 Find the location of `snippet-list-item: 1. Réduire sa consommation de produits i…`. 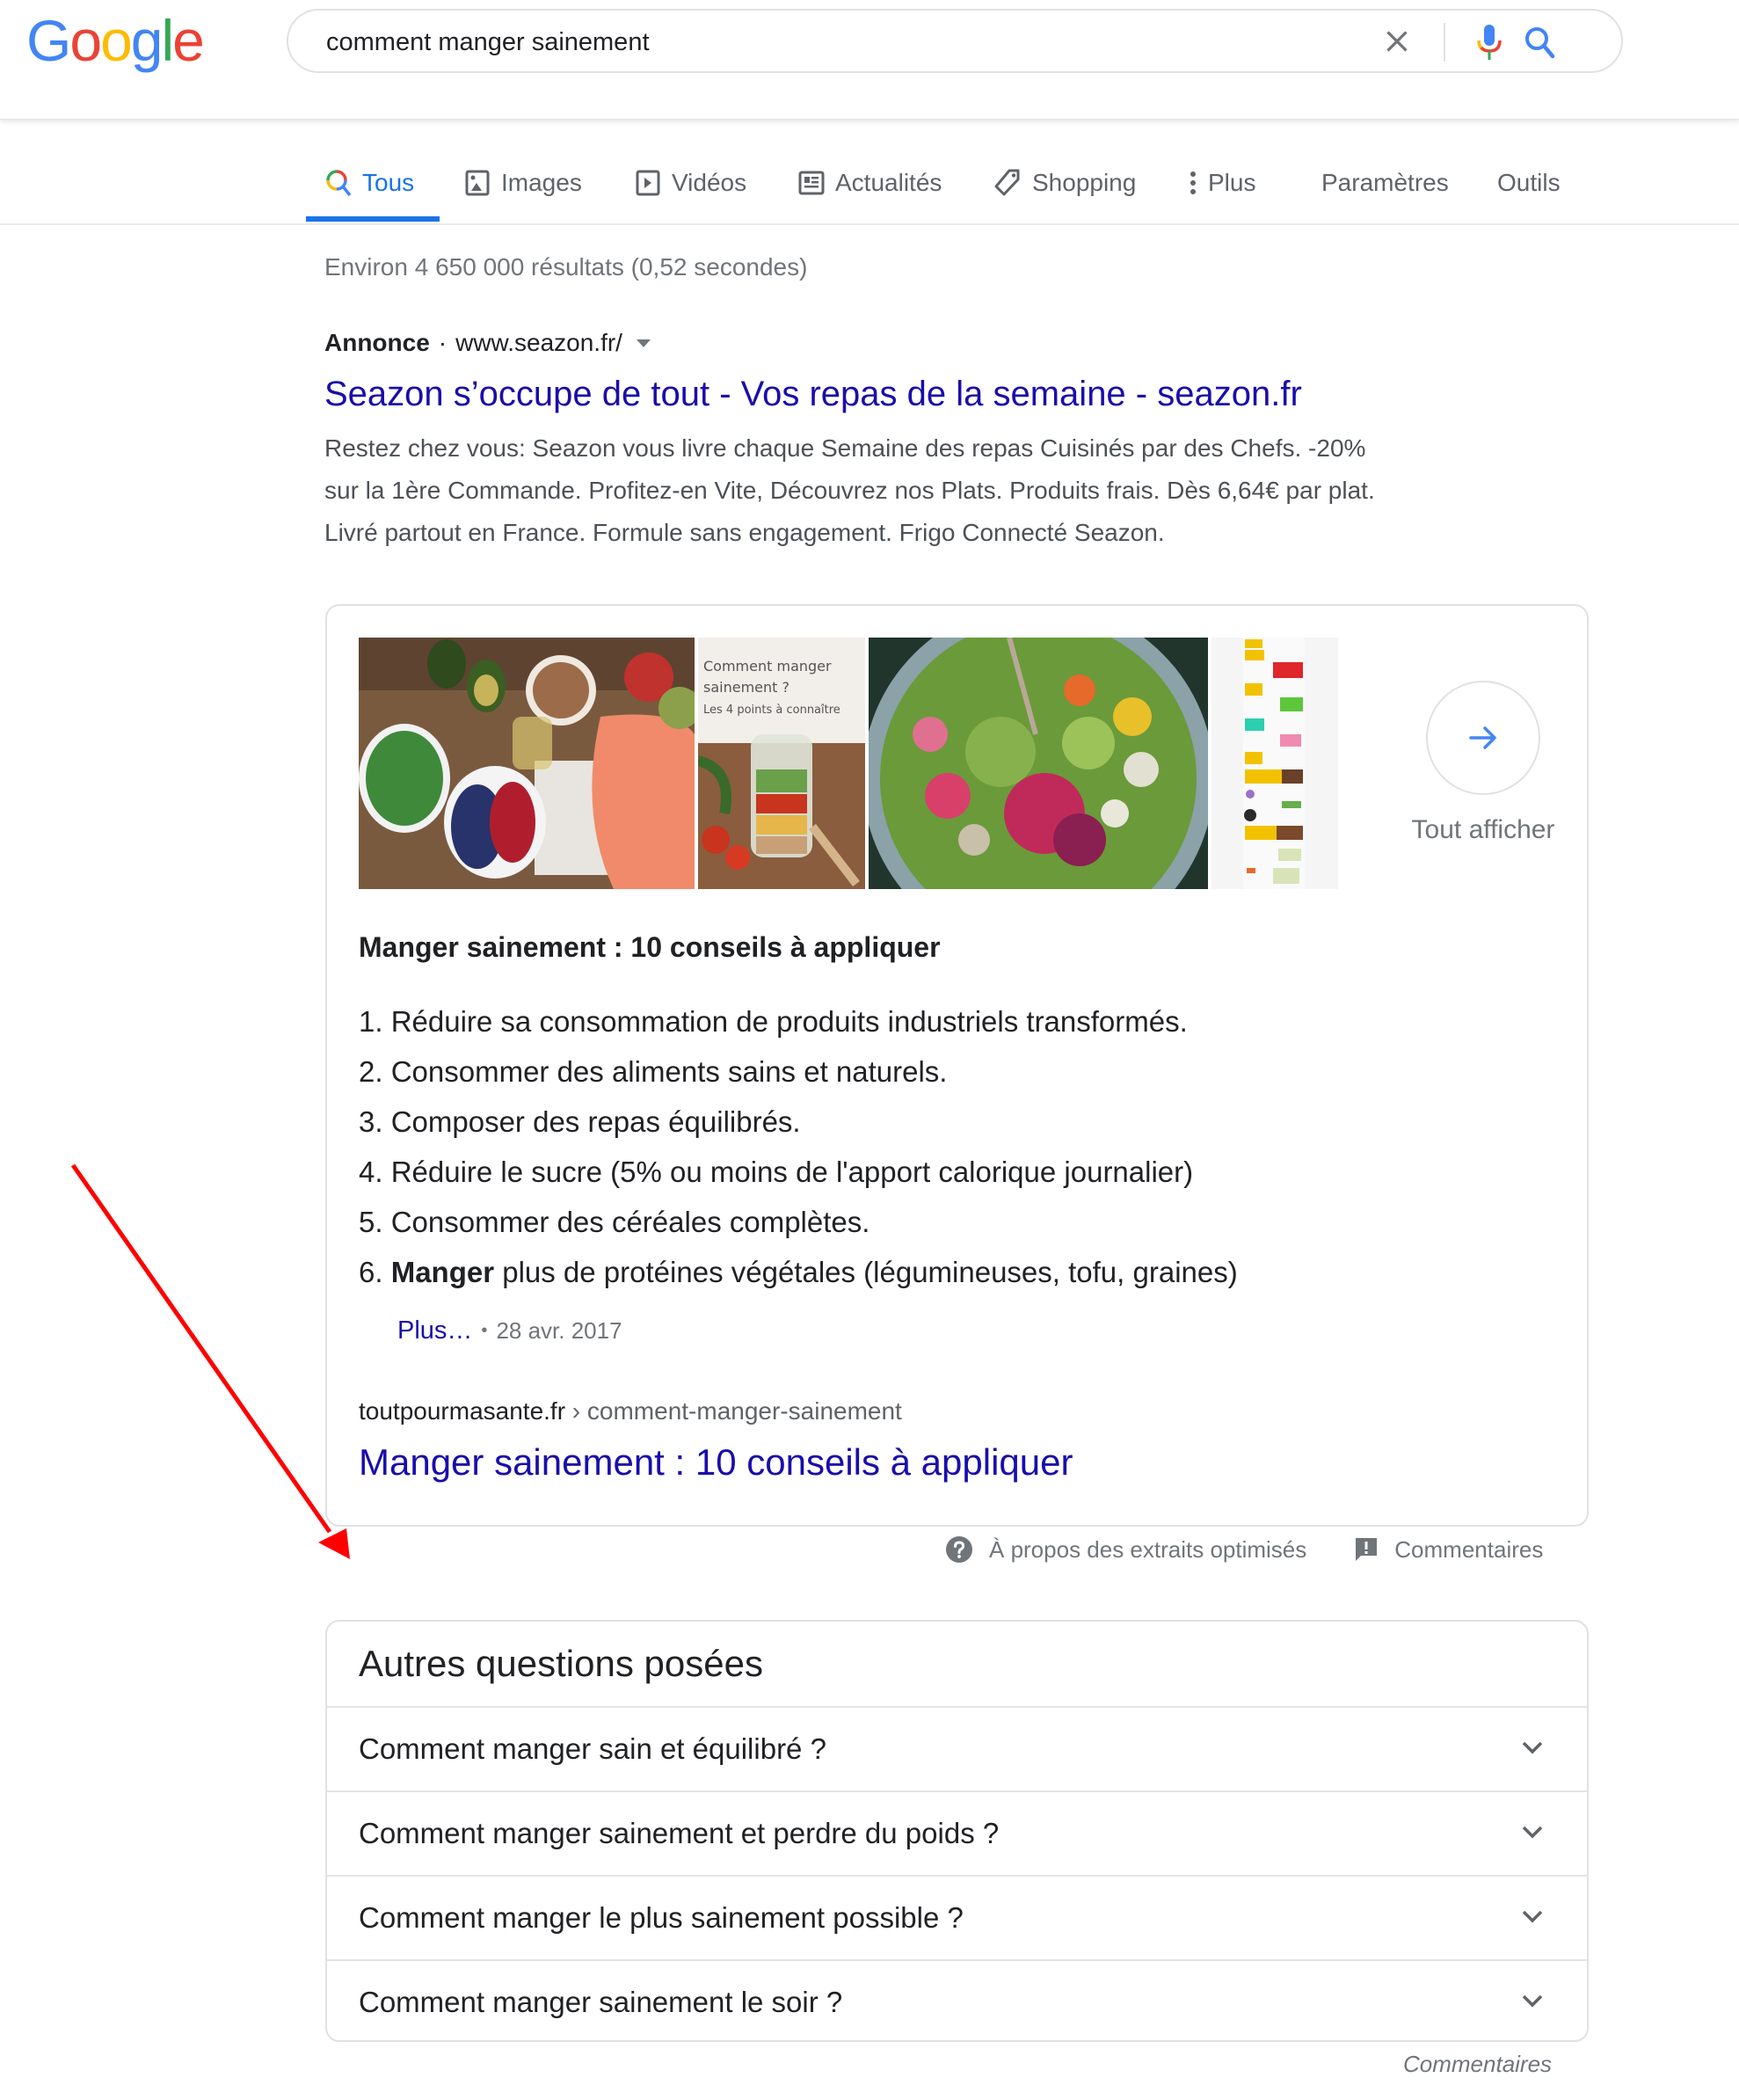

snippet-list-item: 1. Réduire sa consommation de produits i… is located at coordinates (798, 1021).